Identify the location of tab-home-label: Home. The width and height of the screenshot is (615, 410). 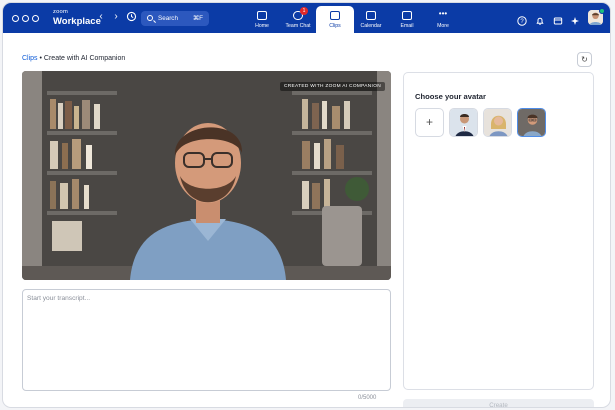
(262, 26).